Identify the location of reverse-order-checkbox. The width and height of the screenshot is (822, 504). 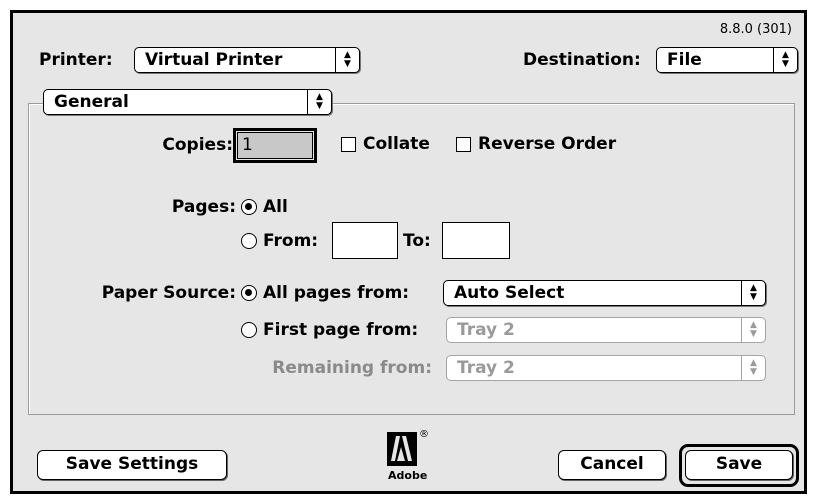
(463, 144).